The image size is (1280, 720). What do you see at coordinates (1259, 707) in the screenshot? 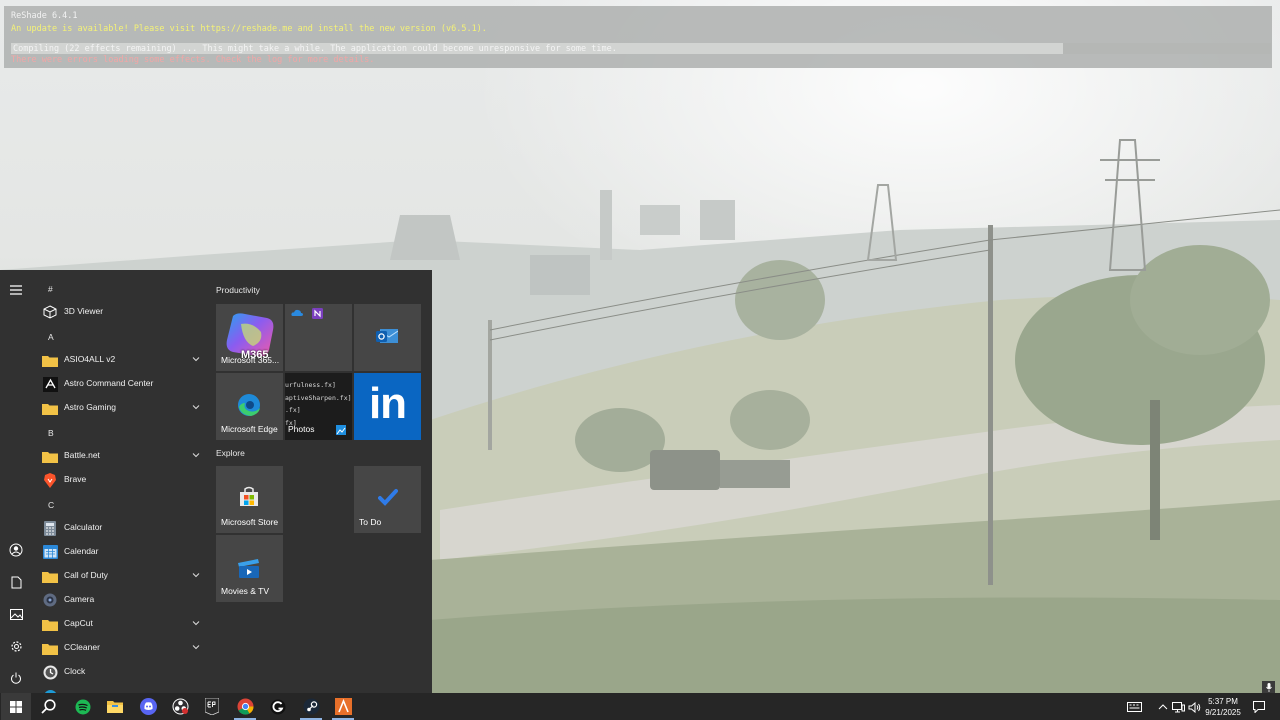
I see `notification-icon` at bounding box center [1259, 707].